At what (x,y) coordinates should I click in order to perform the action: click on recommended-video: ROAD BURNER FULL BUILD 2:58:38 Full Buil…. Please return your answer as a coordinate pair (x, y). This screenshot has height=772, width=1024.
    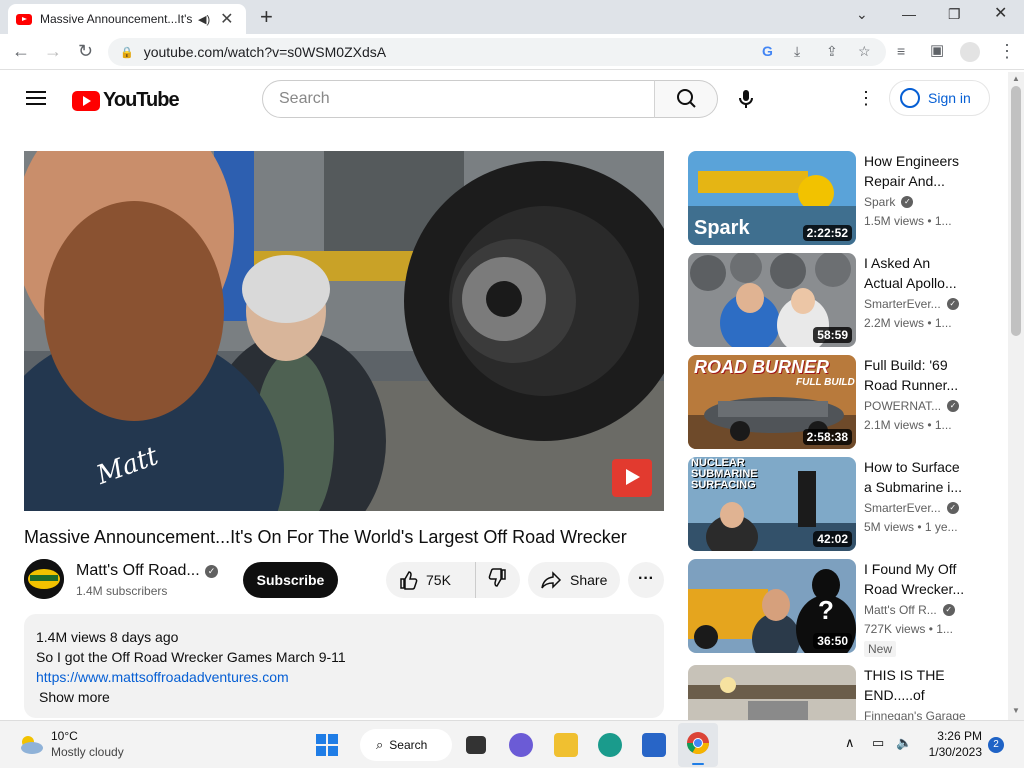
    Looking at the image, I should click on (843, 402).